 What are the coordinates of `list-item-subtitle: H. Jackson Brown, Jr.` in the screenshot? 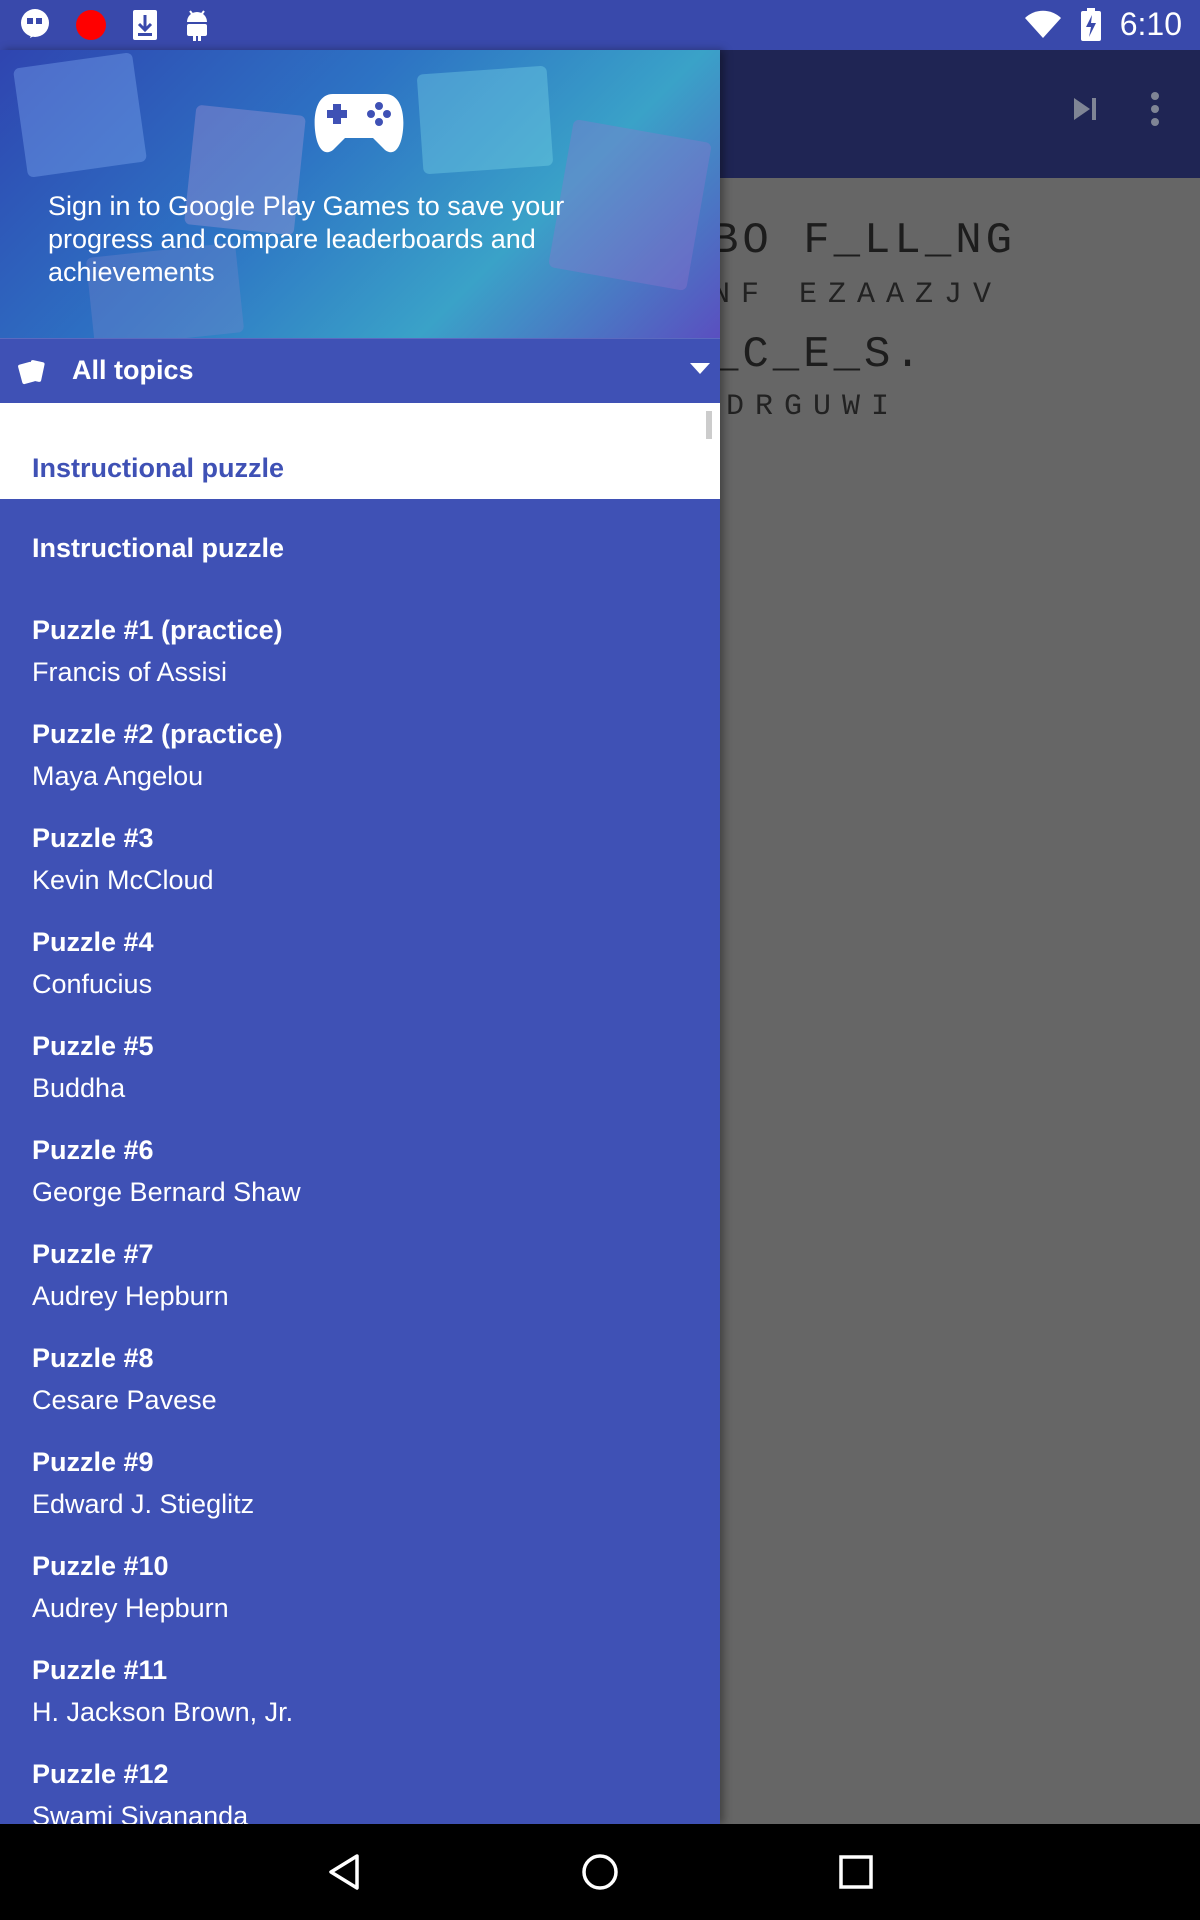 It's located at (163, 1712).